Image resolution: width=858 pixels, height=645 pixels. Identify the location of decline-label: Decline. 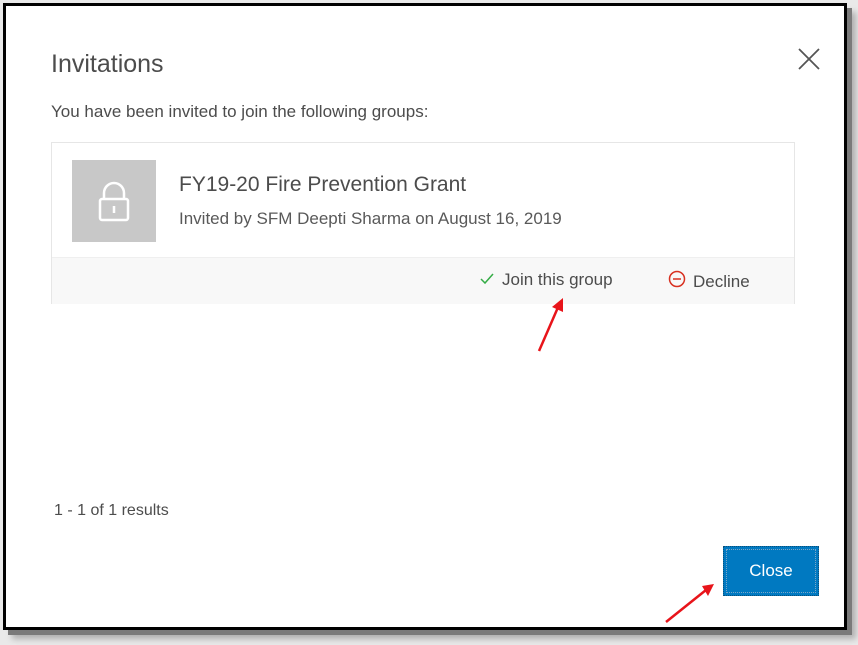
(721, 281).